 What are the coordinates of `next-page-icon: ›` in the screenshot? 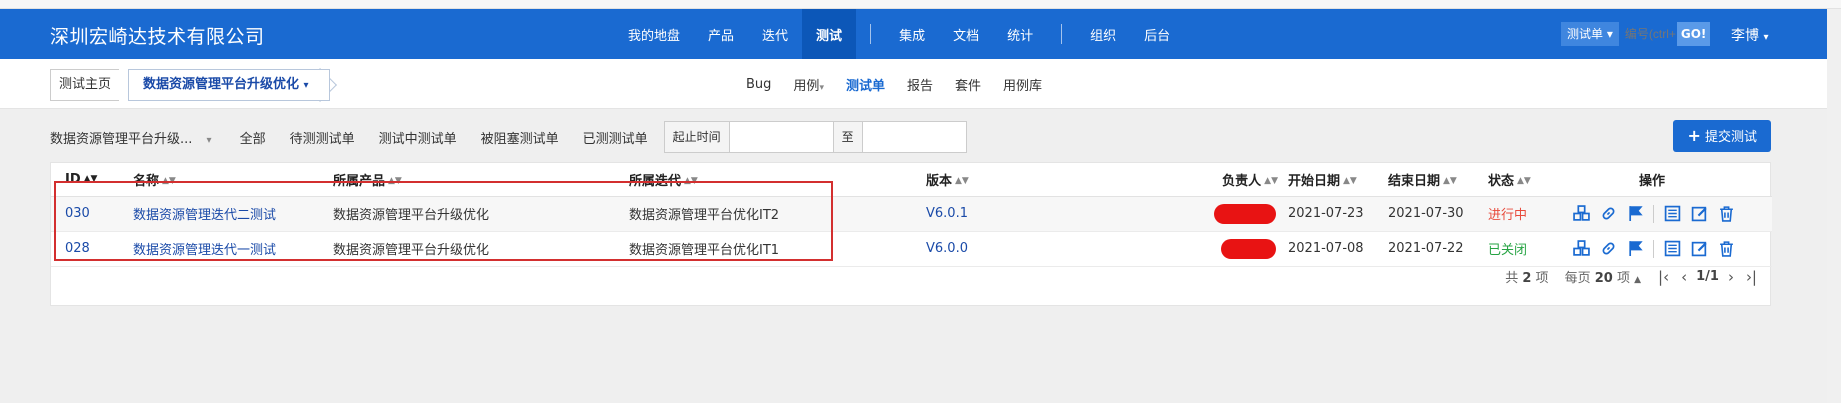 It's located at (1731, 277).